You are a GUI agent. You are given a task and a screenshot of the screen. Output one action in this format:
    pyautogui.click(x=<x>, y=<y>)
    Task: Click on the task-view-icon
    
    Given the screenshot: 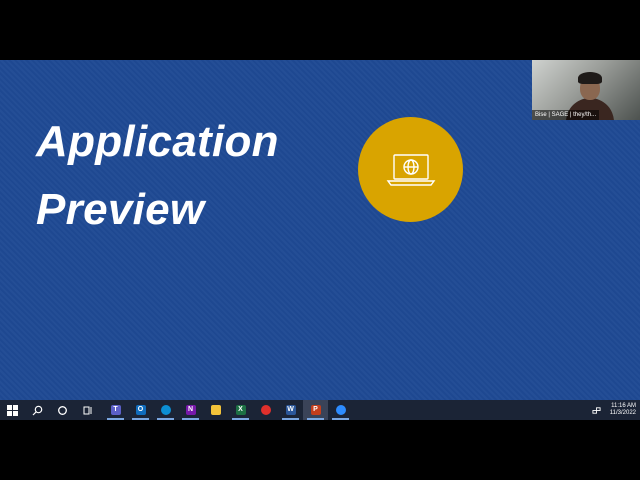 What is the action you would take?
    pyautogui.click(x=87, y=410)
    